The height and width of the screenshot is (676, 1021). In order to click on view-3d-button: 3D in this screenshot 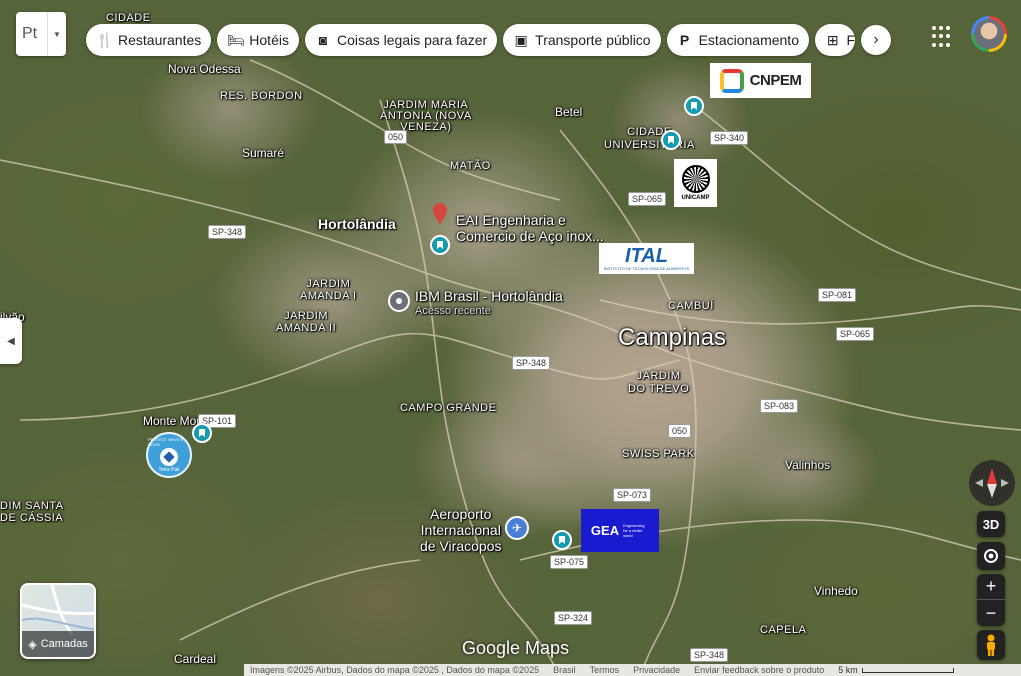, I will do `click(991, 524)`.